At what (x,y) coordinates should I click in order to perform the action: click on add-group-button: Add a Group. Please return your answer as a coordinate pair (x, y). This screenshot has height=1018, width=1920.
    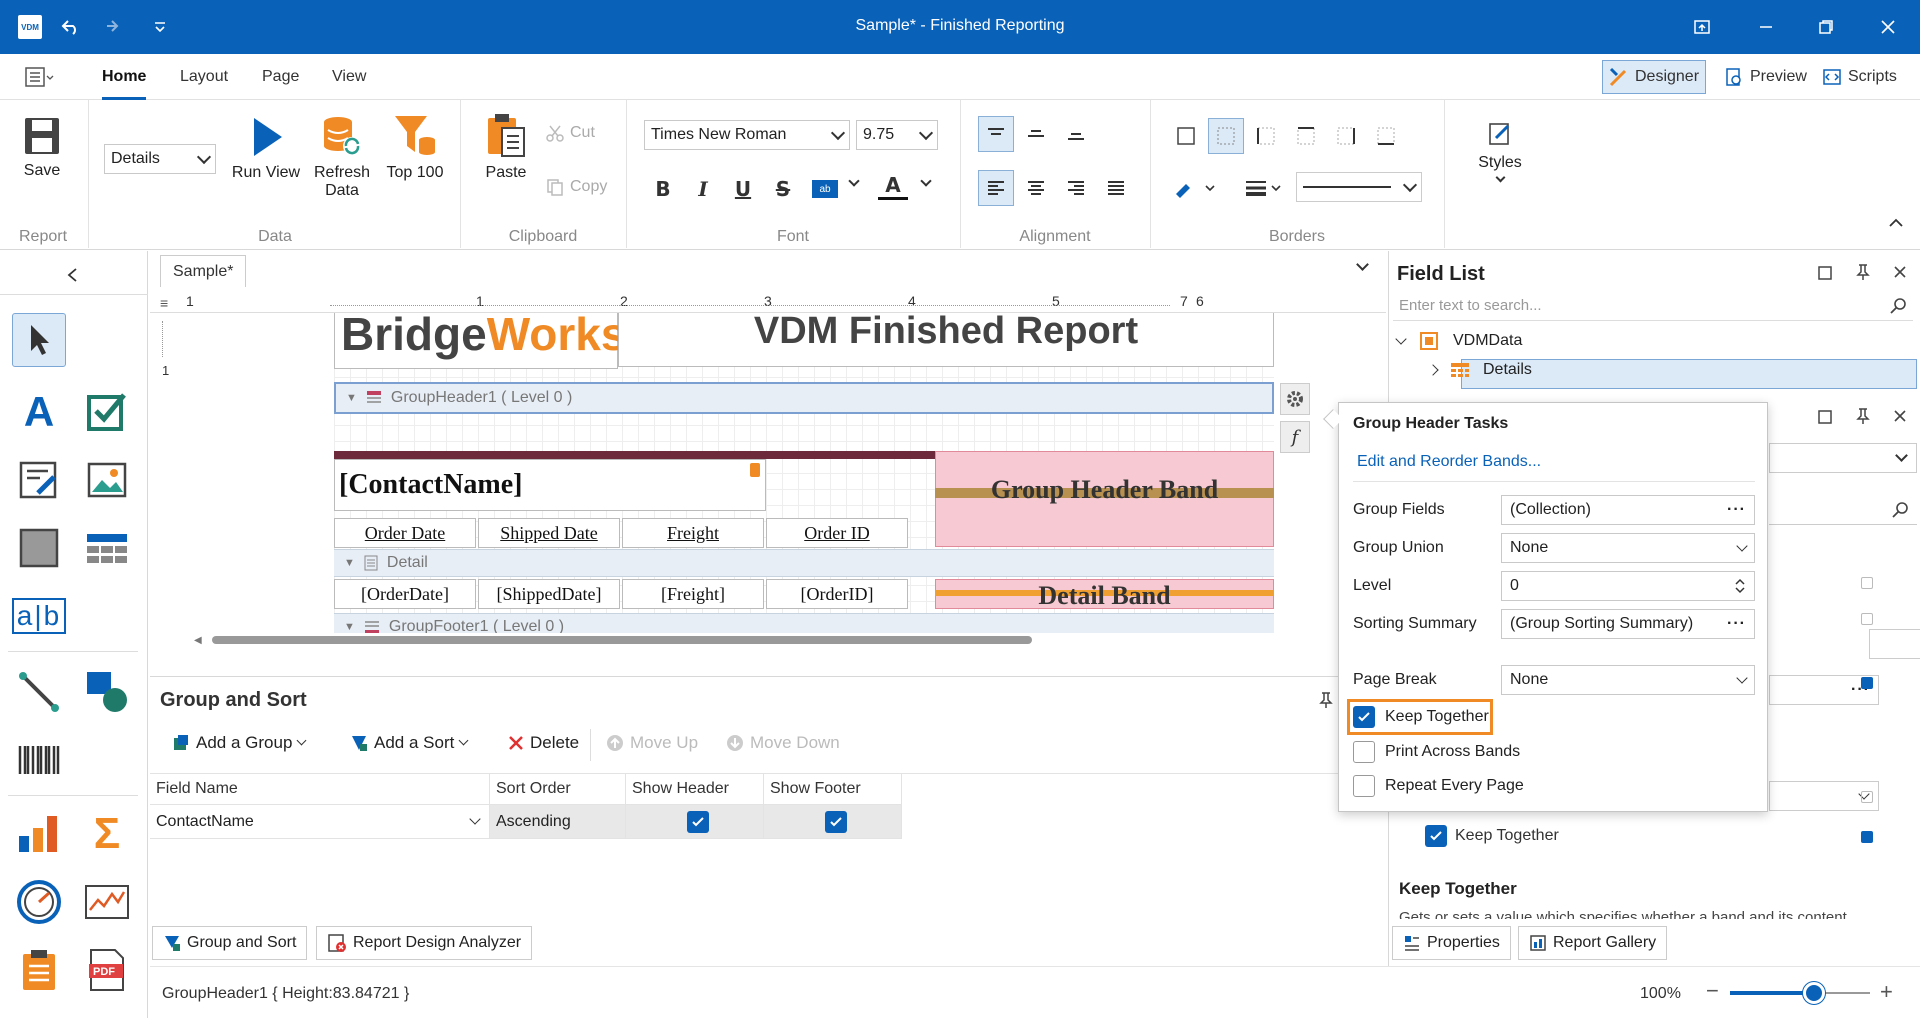
    Looking at the image, I should click on (239, 743).